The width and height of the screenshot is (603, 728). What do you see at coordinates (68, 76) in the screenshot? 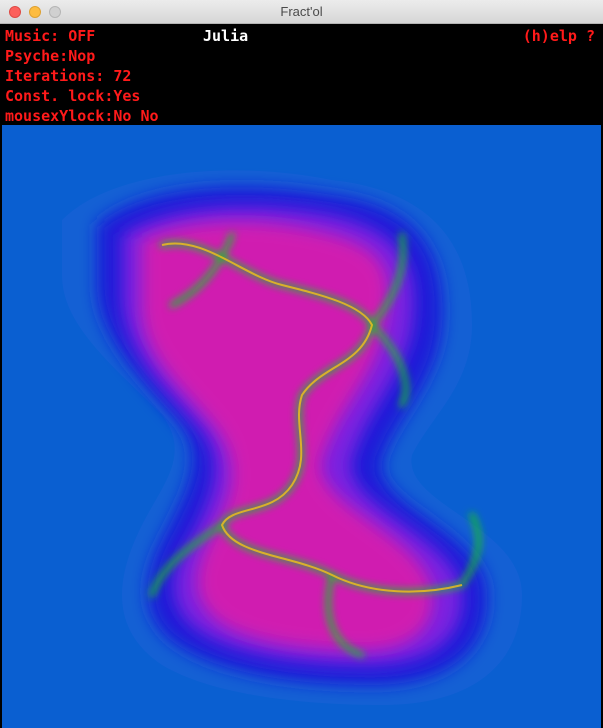
I see `iterations-status: Iterations: 72` at bounding box center [68, 76].